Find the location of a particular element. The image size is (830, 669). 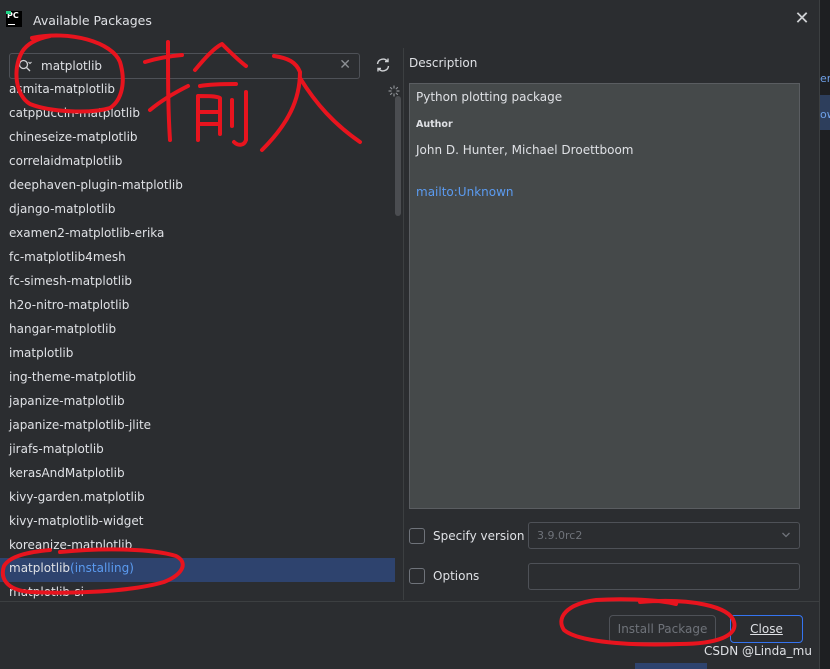

list-item: fc-matplotlib4mesh is located at coordinates (197, 259).